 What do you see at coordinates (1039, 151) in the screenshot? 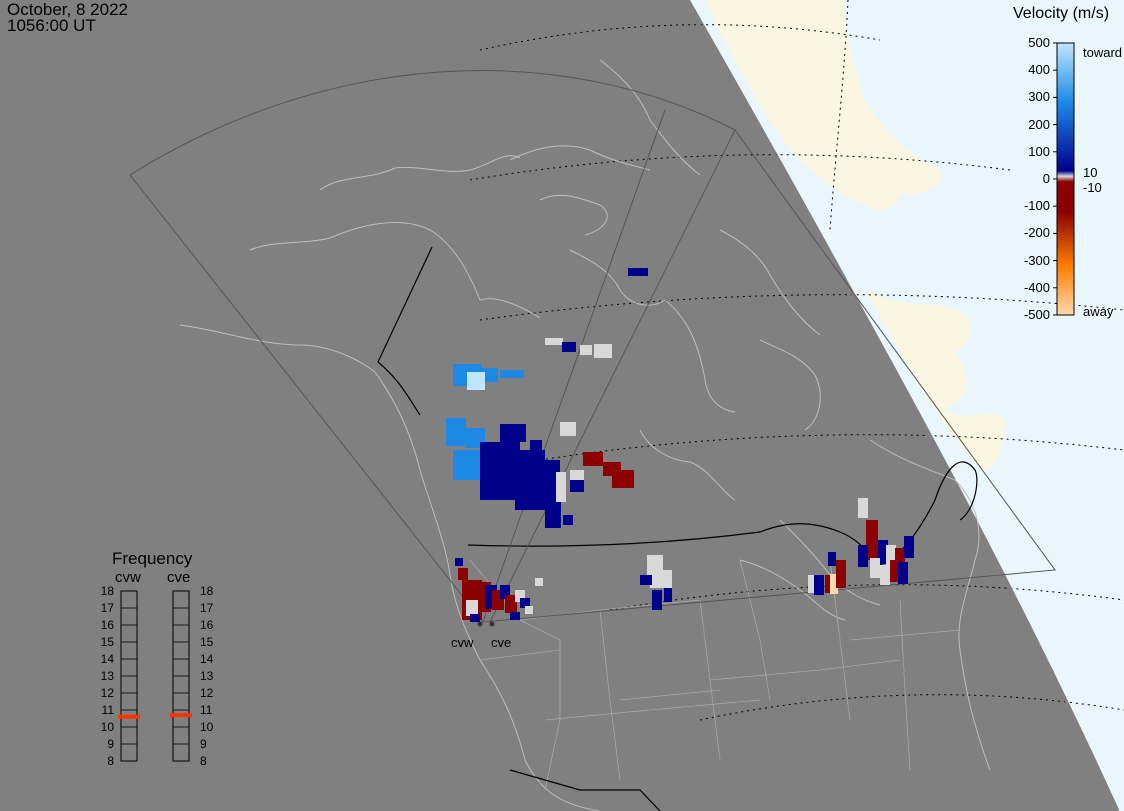
I see `velocity-tick-label: 100` at bounding box center [1039, 151].